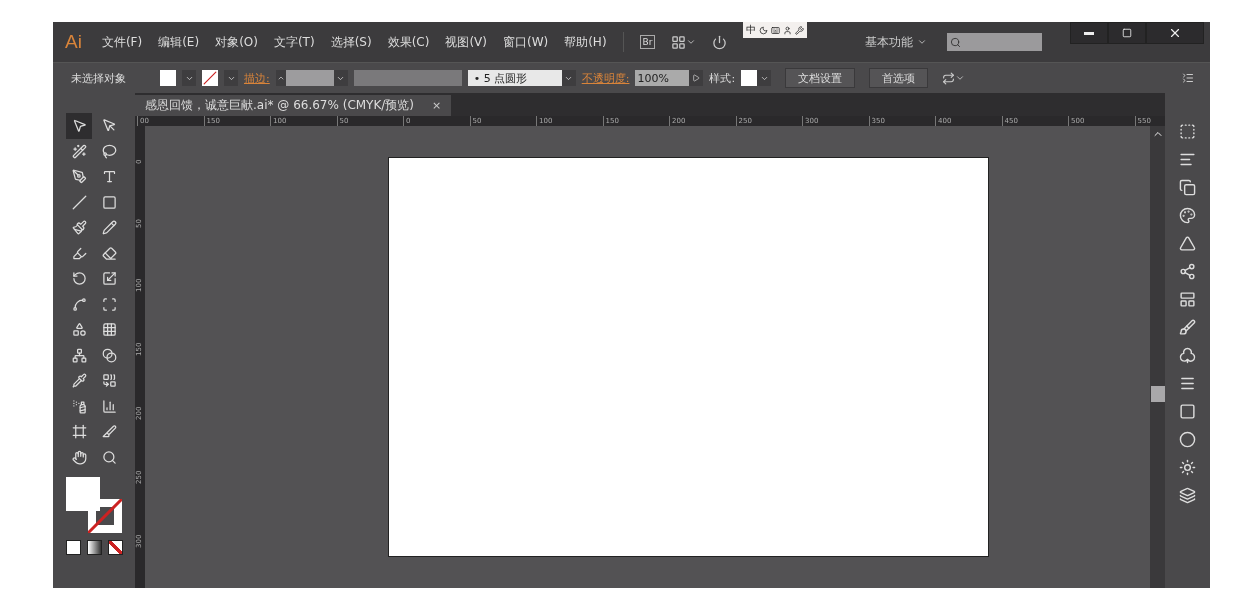  What do you see at coordinates (995, 42) in the screenshot?
I see `help-search-field` at bounding box center [995, 42].